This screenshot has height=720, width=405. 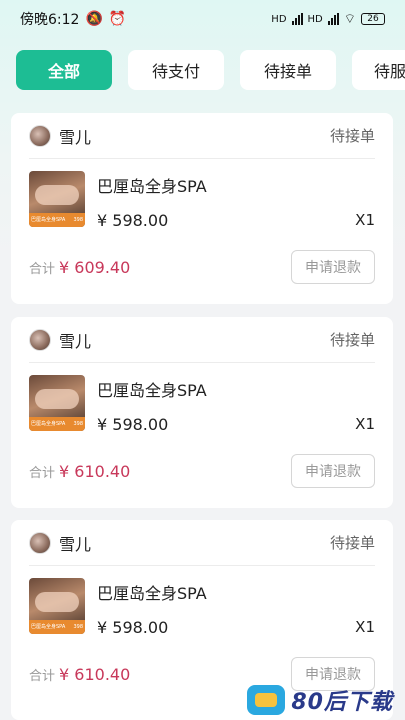 I want to click on alarm-icon: ⏰, so click(x=117, y=19).